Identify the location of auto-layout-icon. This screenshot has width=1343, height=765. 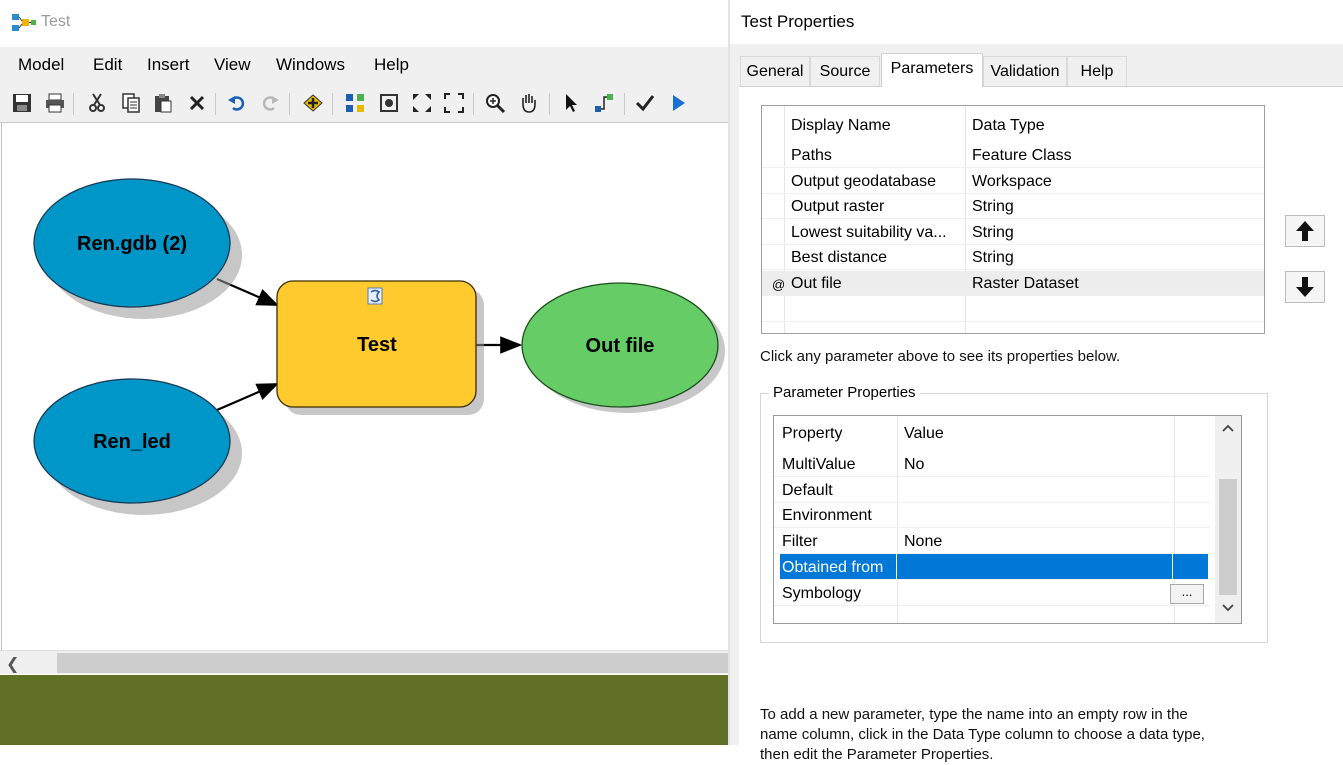
(355, 103).